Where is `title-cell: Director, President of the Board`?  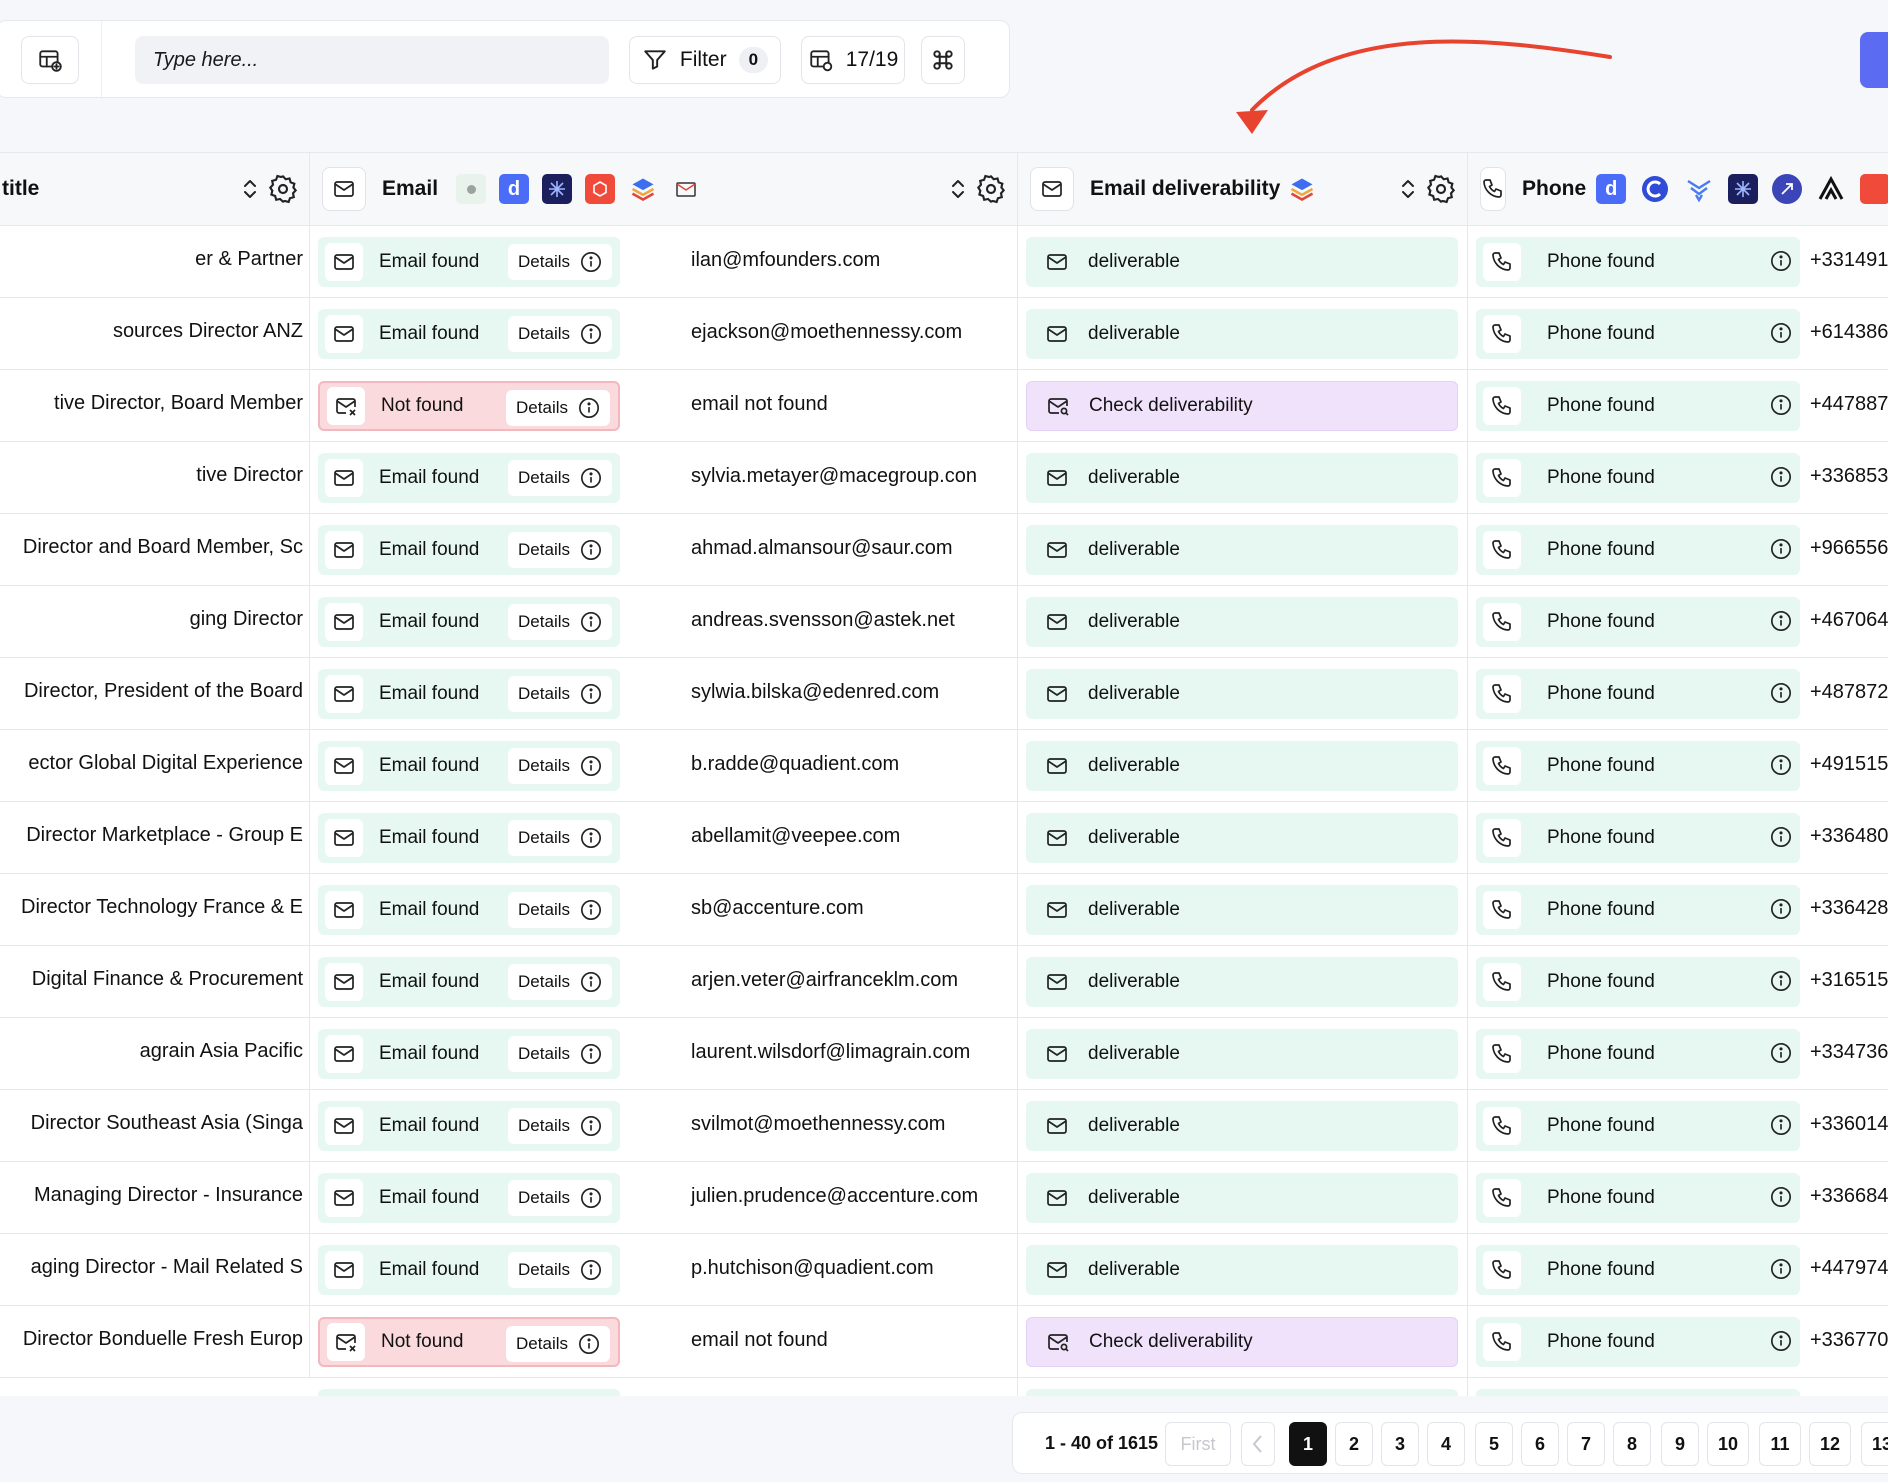
title-cell: Director, President of the Board is located at coordinates (155, 693).